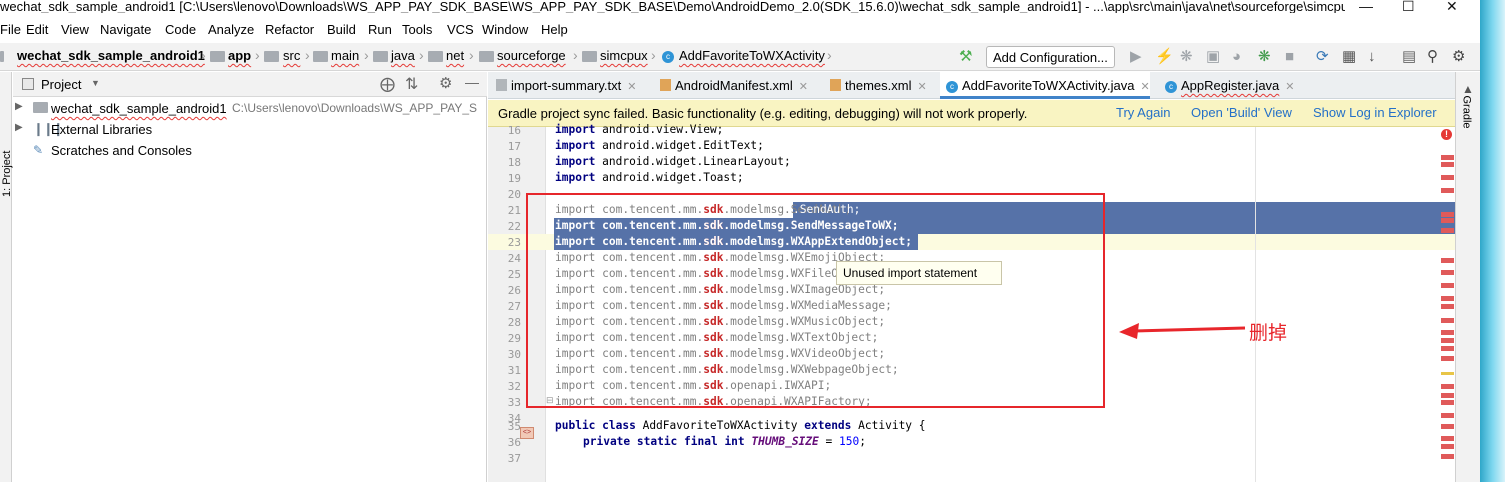 Image resolution: width=1505 pixels, height=482 pixels. I want to click on error-indicator-icon: !, so click(1446, 134).